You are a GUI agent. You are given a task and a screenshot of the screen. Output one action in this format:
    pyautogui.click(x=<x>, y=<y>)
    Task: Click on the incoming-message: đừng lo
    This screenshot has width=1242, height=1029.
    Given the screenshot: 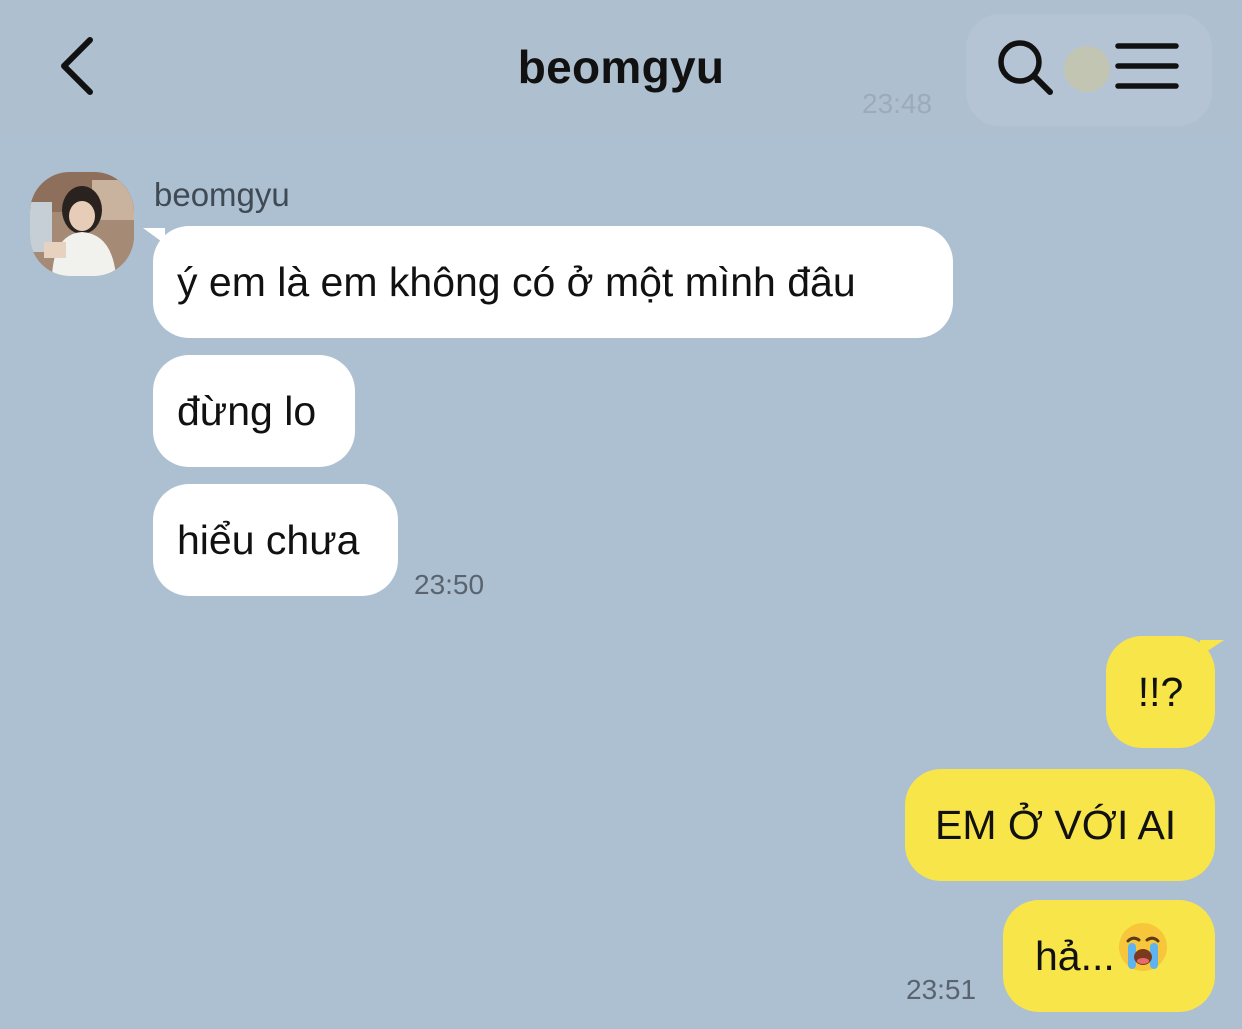 What is the action you would take?
    pyautogui.click(x=254, y=411)
    